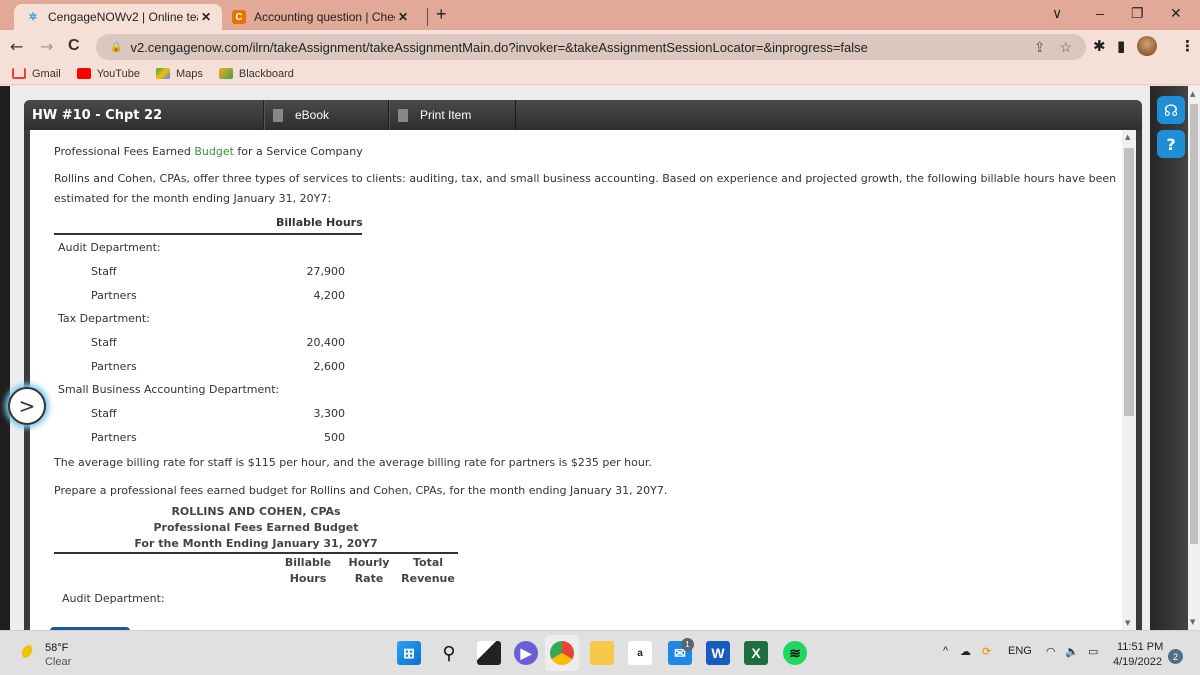 The image size is (1200, 675). I want to click on budget-audit-dept: Audit Department:, so click(113, 598).